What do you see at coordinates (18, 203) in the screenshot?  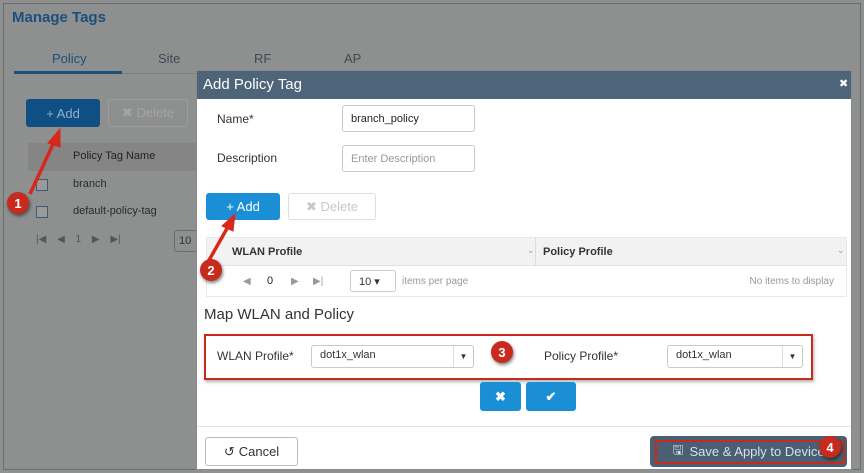 I see `annotation-badge-1: 1` at bounding box center [18, 203].